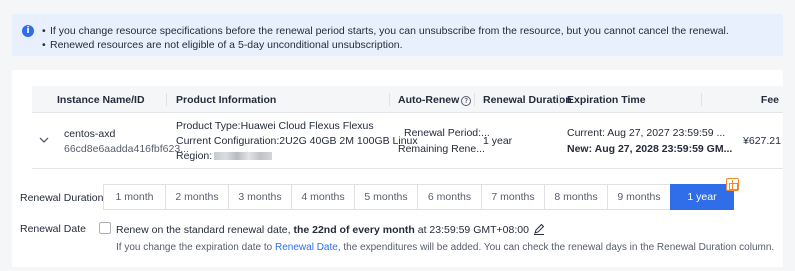 The width and height of the screenshot is (795, 271). Describe the element at coordinates (386, 197) in the screenshot. I see `duration-option-5-months: 5 months` at that location.